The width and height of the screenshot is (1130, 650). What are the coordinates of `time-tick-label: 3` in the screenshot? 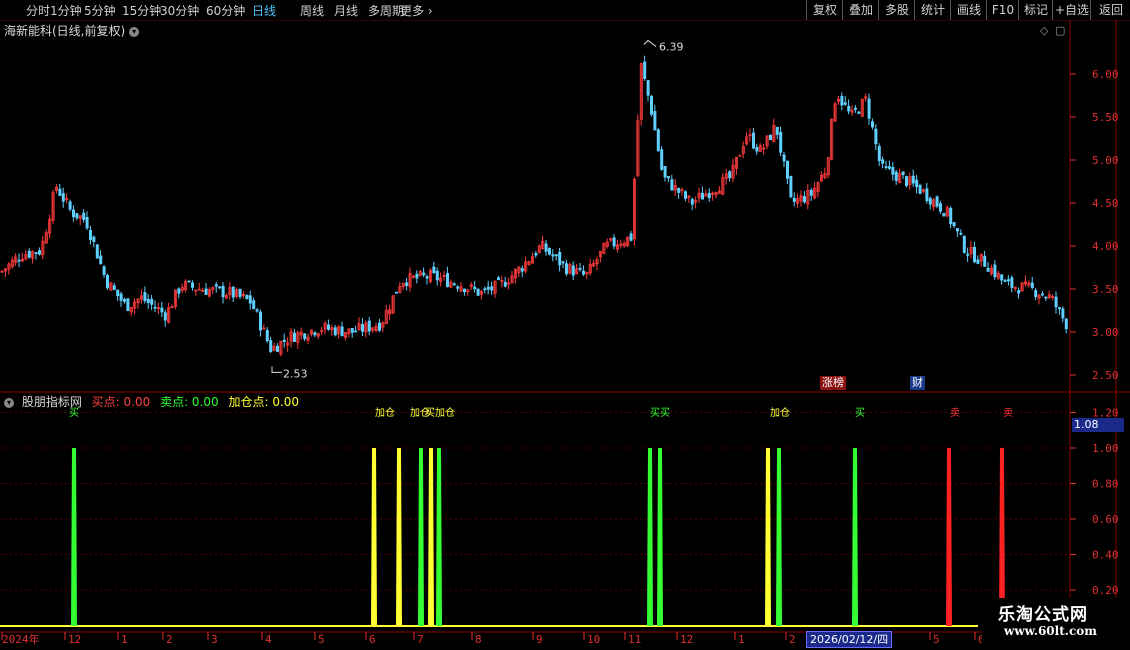 It's located at (214, 639).